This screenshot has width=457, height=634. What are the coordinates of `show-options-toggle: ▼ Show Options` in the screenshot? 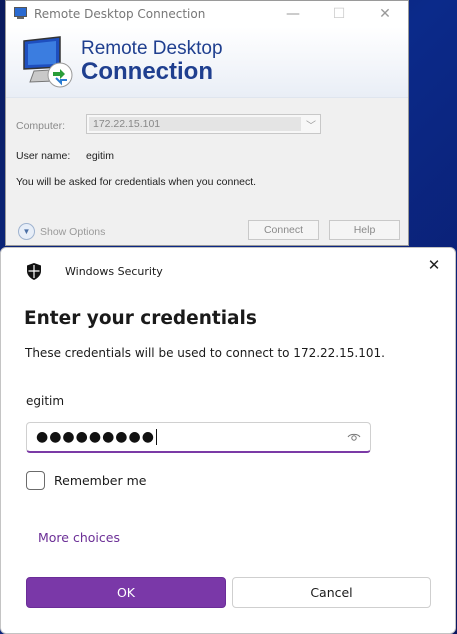 It's located at (61, 231).